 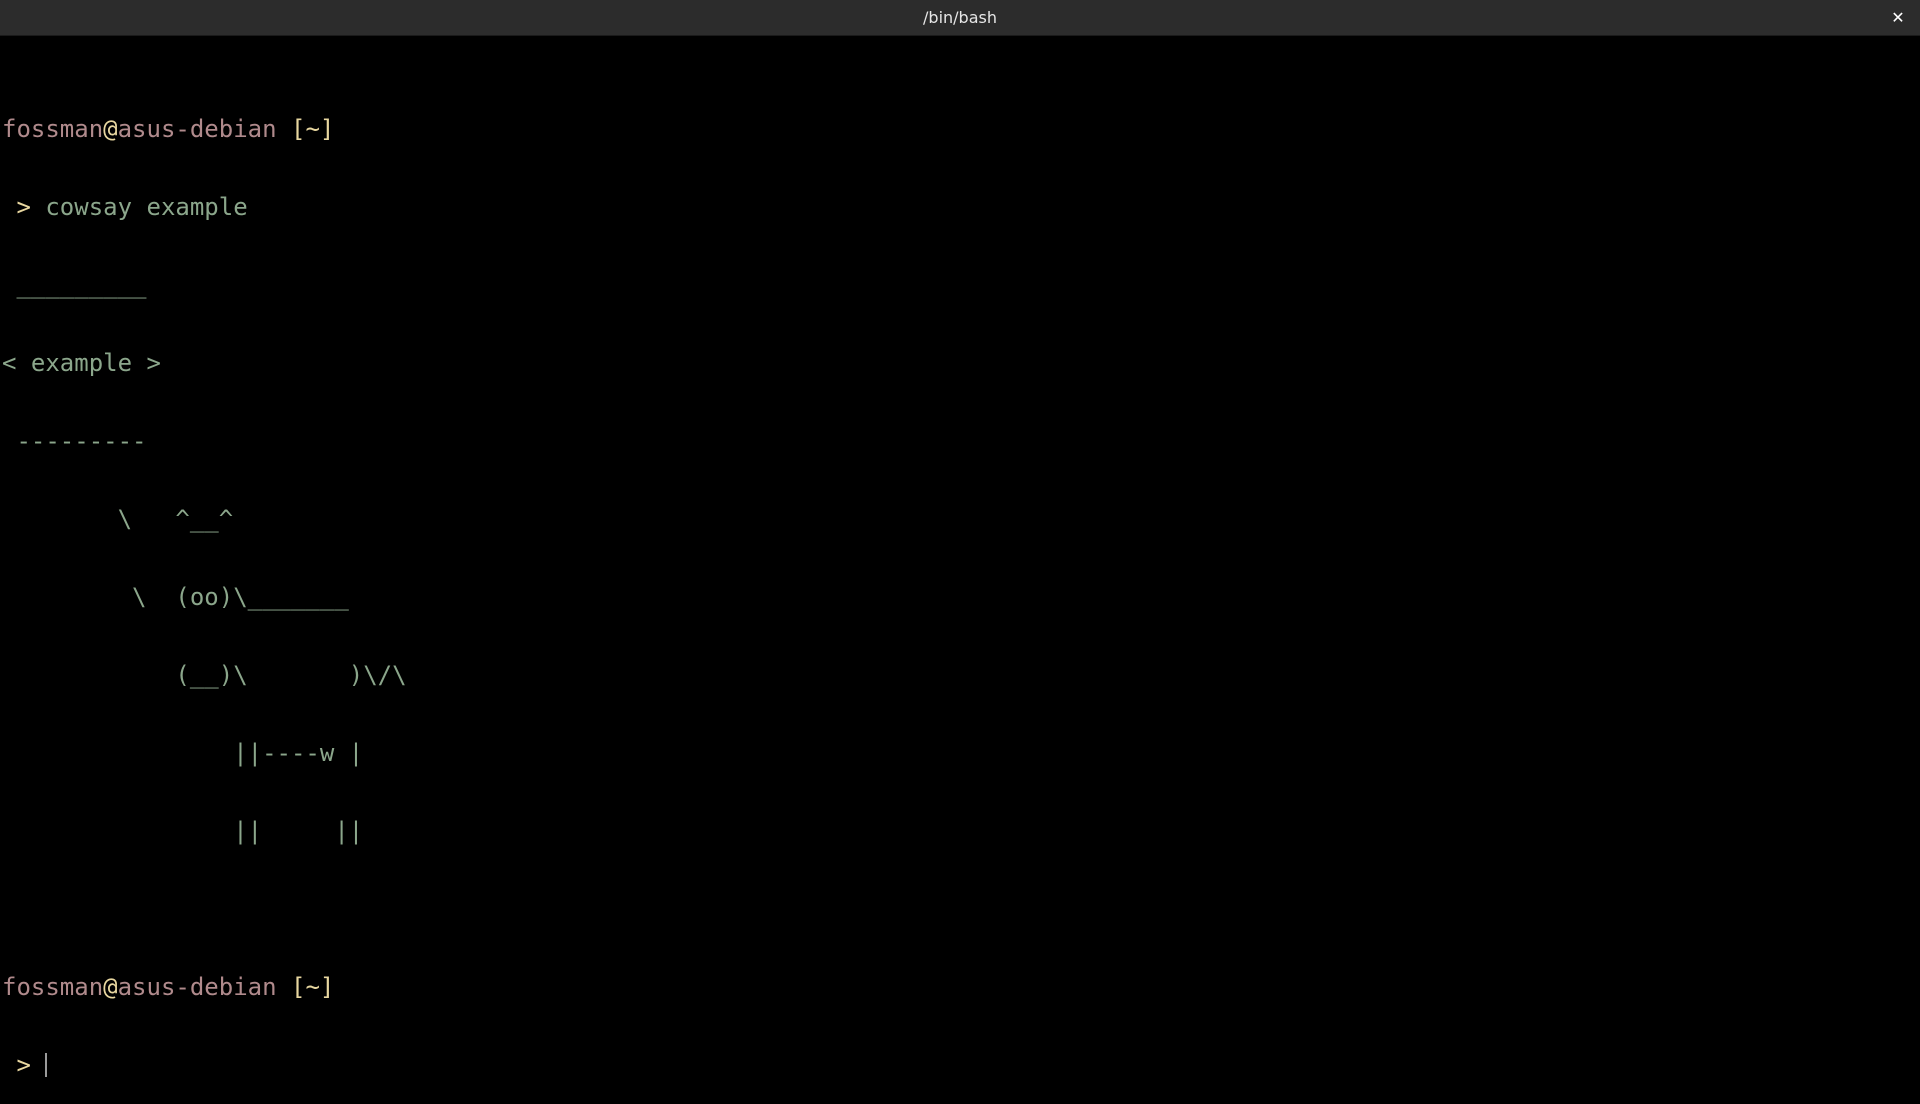 What do you see at coordinates (81, 363) in the screenshot?
I see `output-line: < example >` at bounding box center [81, 363].